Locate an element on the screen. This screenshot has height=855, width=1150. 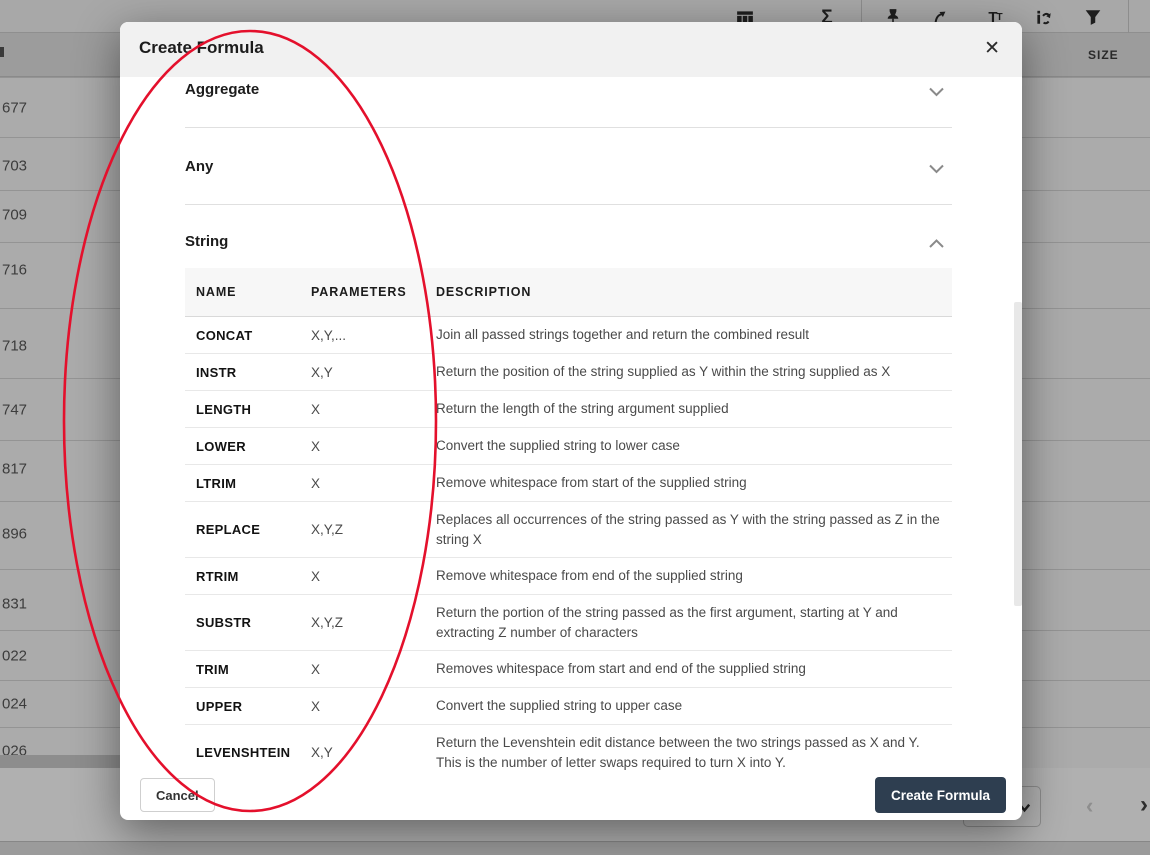
dialog-scrollbar-thumb is located at coordinates (1018, 454).